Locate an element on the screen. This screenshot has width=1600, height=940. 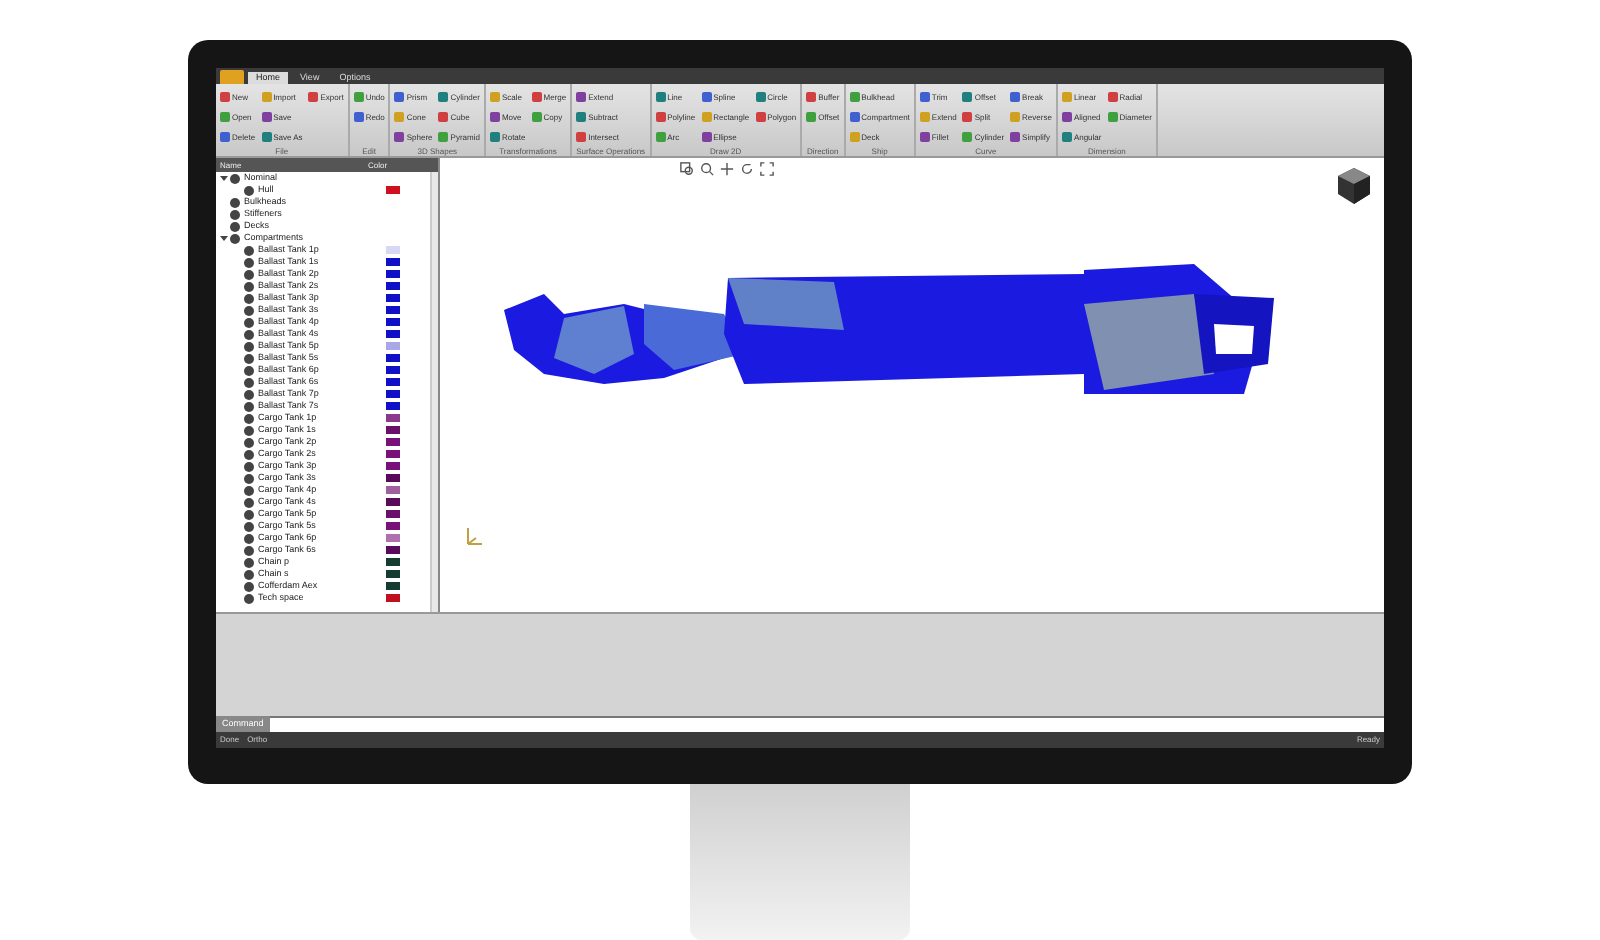
zoom-window-icon is located at coordinates (687, 169).